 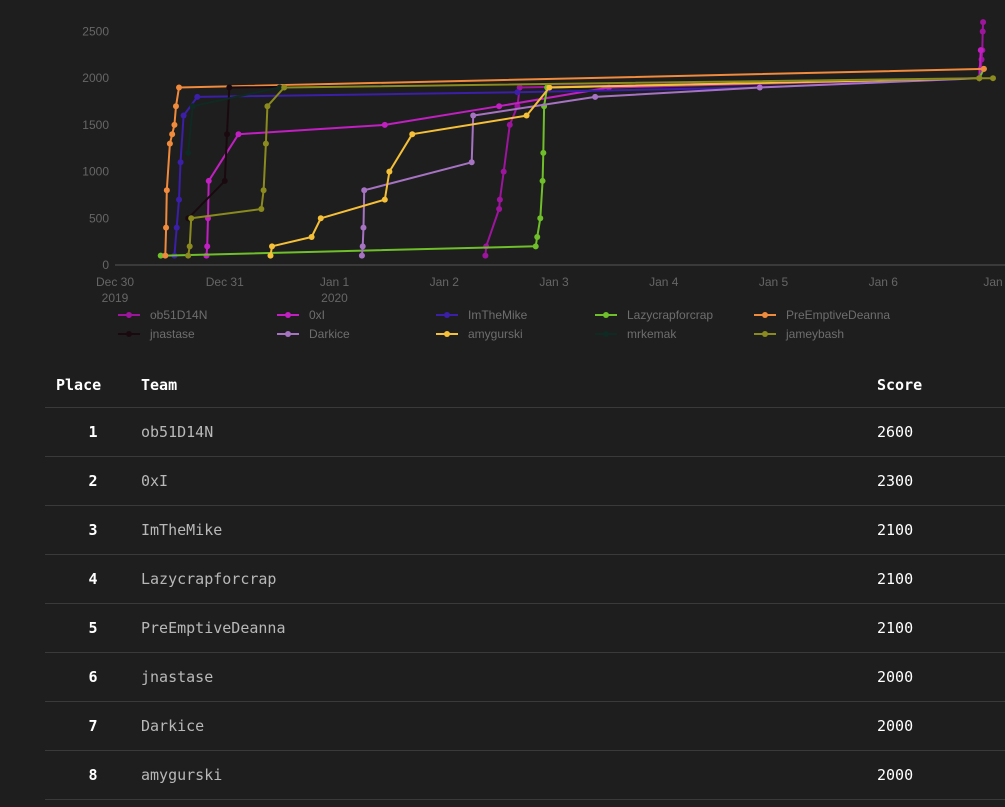 I want to click on x-tick-sublabel: 2020, so click(x=334, y=298).